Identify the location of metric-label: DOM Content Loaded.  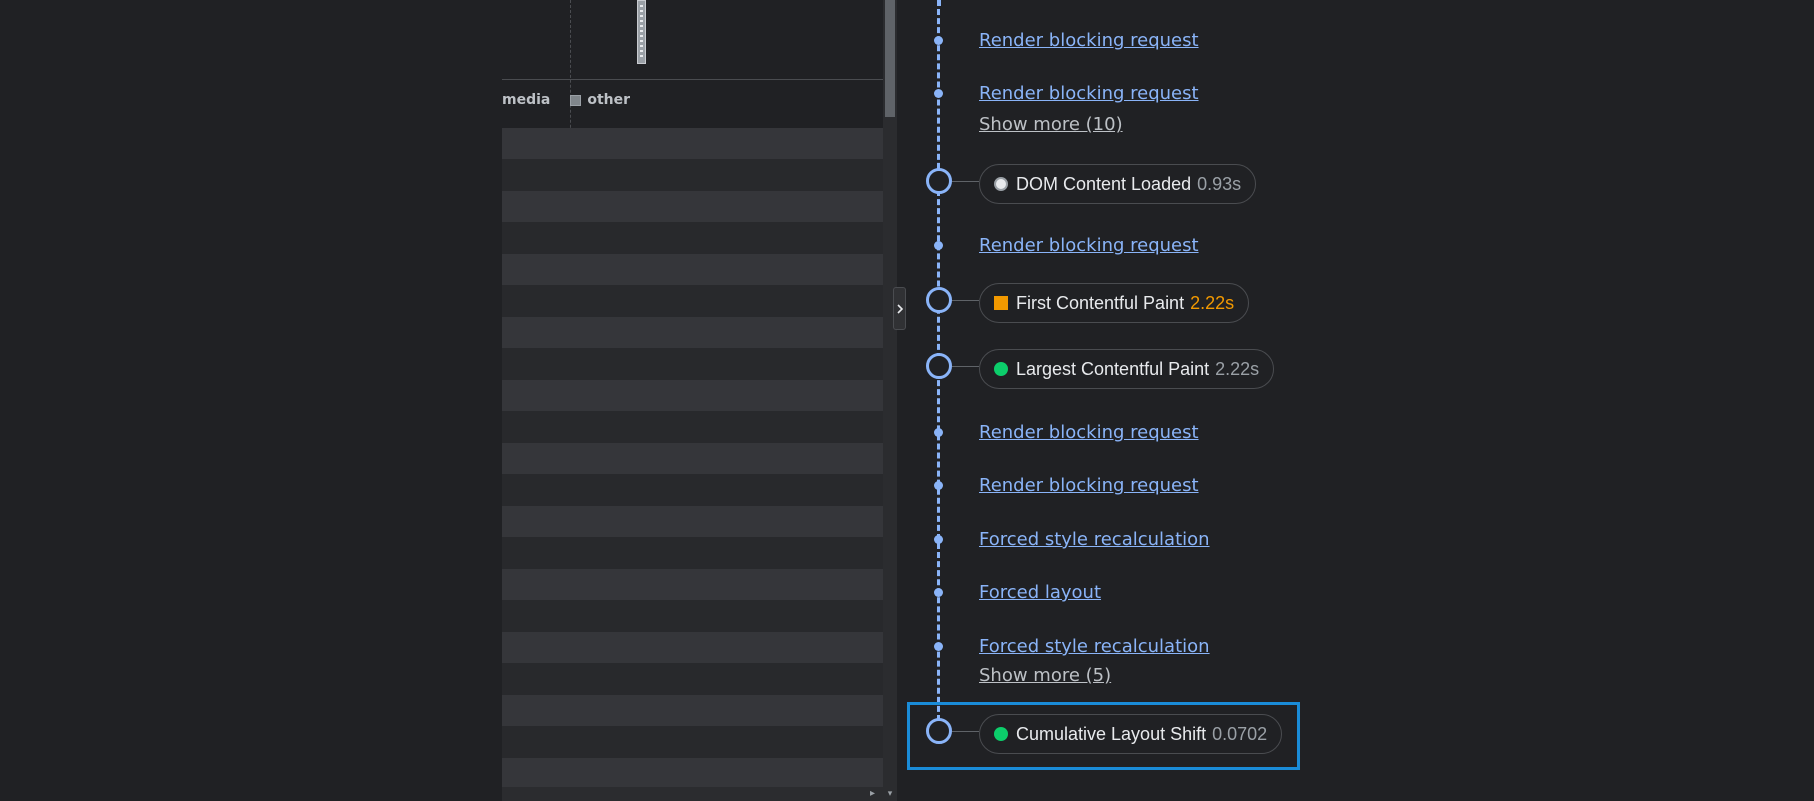
(1104, 183).